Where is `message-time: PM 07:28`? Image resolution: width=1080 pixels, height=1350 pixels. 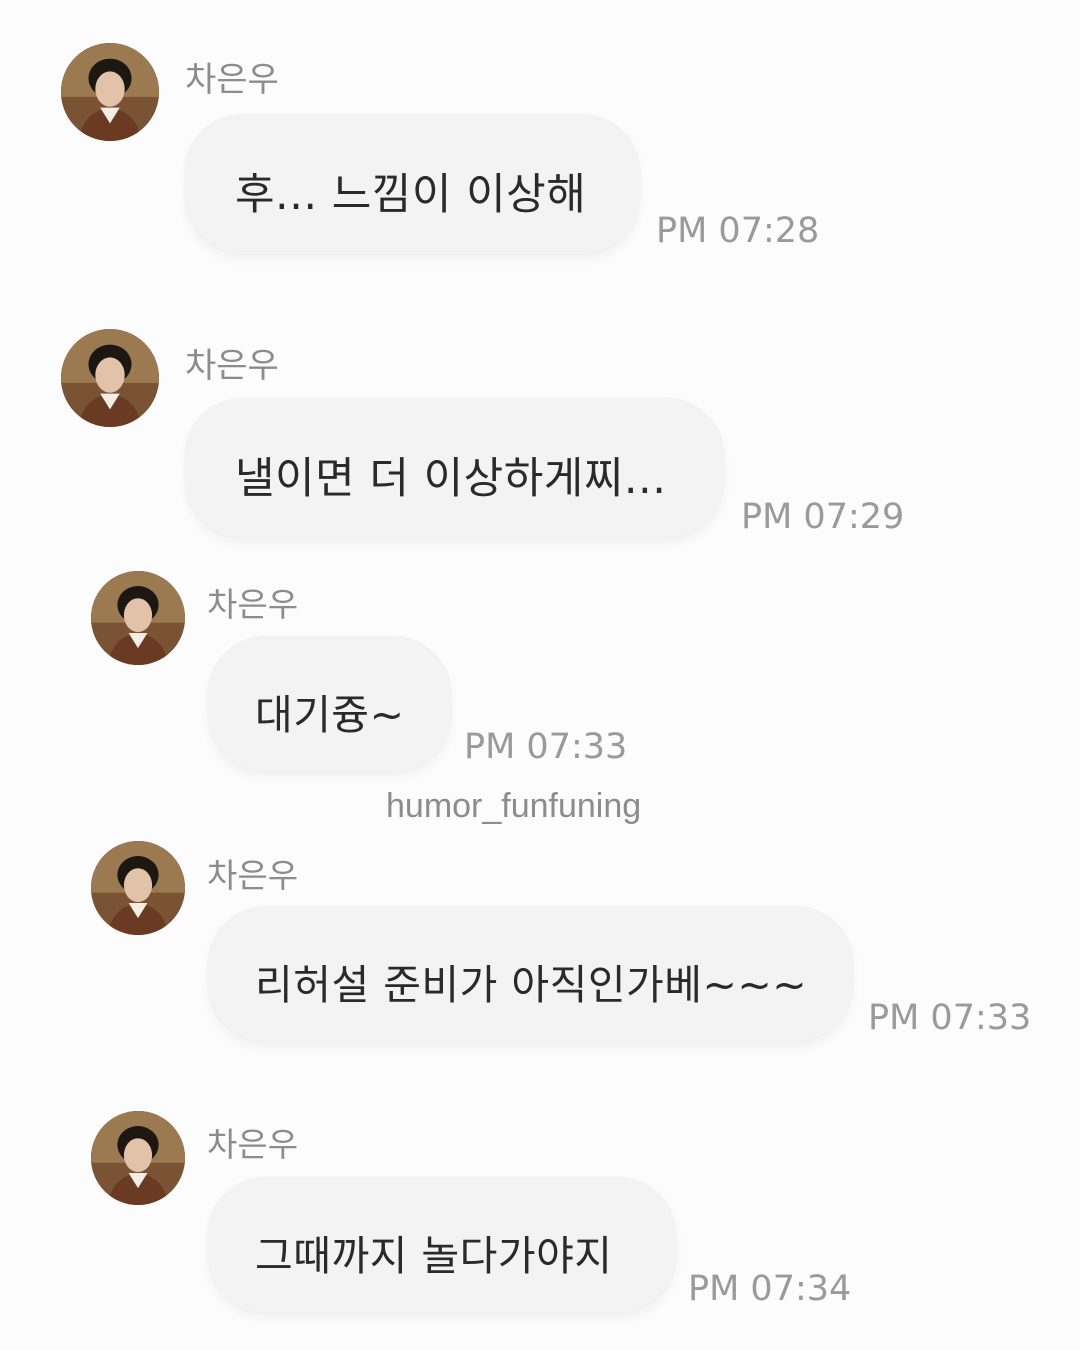
message-time: PM 07:28 is located at coordinates (738, 231).